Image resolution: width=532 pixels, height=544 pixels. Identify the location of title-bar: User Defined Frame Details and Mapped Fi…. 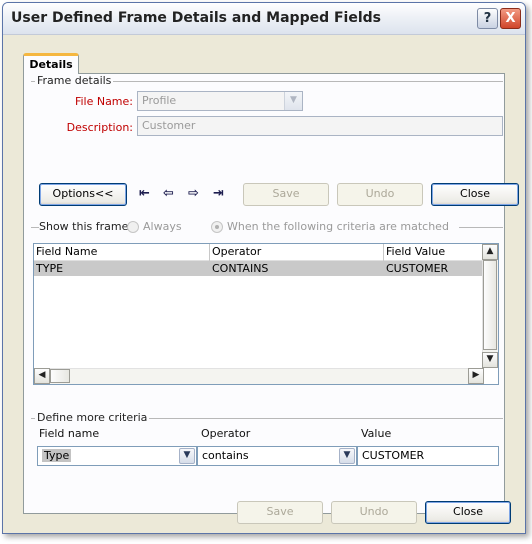
(264, 19).